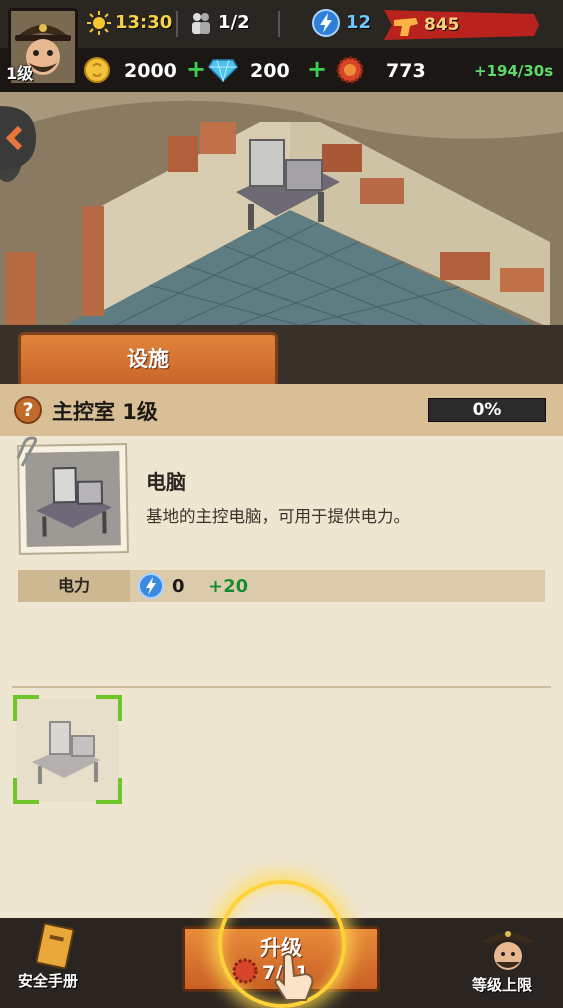 This screenshot has height=1008, width=563. I want to click on paperclip-icon, so click(28, 455).